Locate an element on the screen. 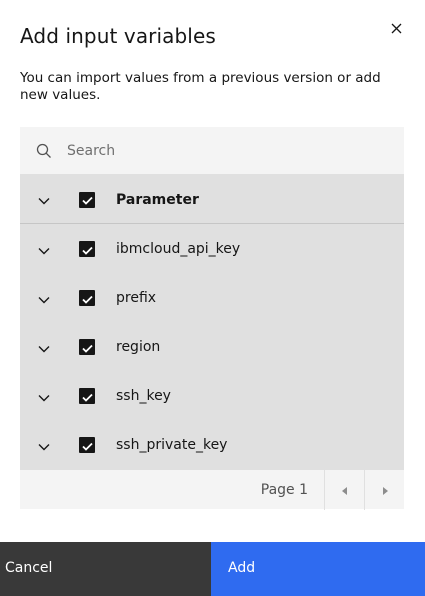 The width and height of the screenshot is (425, 596). table-row: prefix is located at coordinates (212, 297).